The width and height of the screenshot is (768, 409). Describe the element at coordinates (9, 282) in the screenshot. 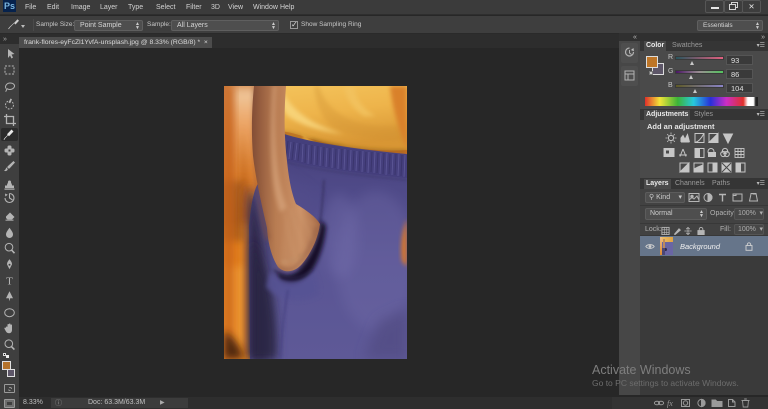

I see `svg-text: T` at that location.